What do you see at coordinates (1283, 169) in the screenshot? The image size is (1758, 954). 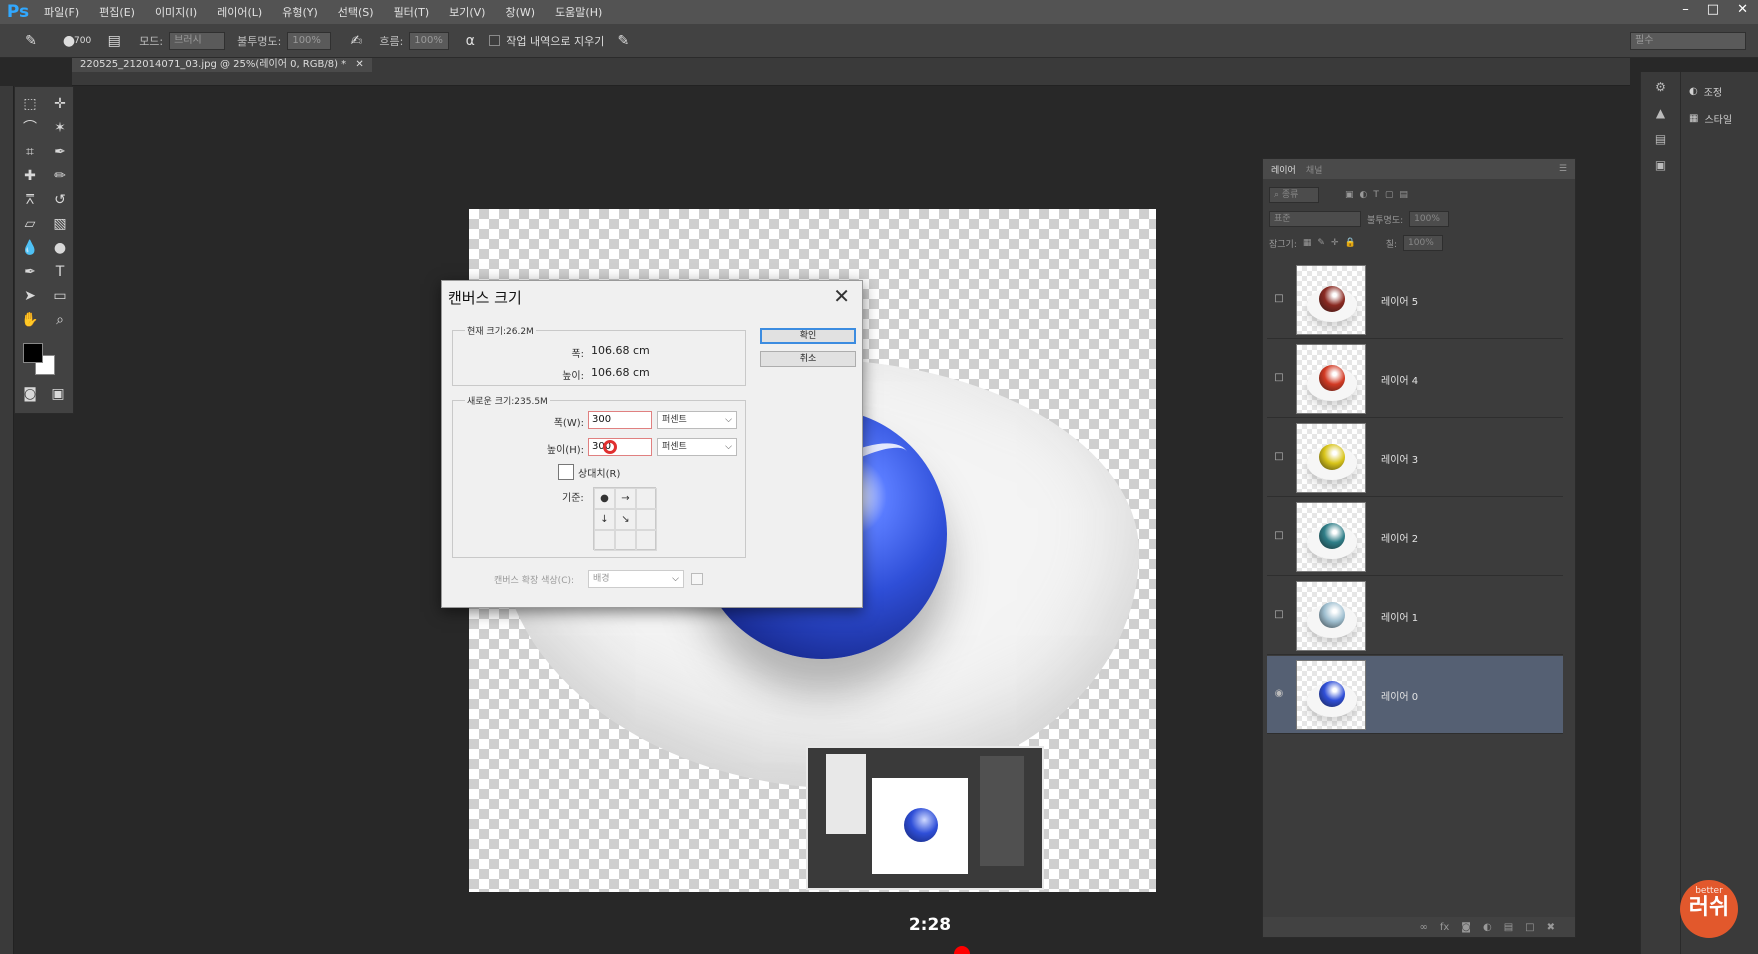 I see `tab-layers: 레이어` at bounding box center [1283, 169].